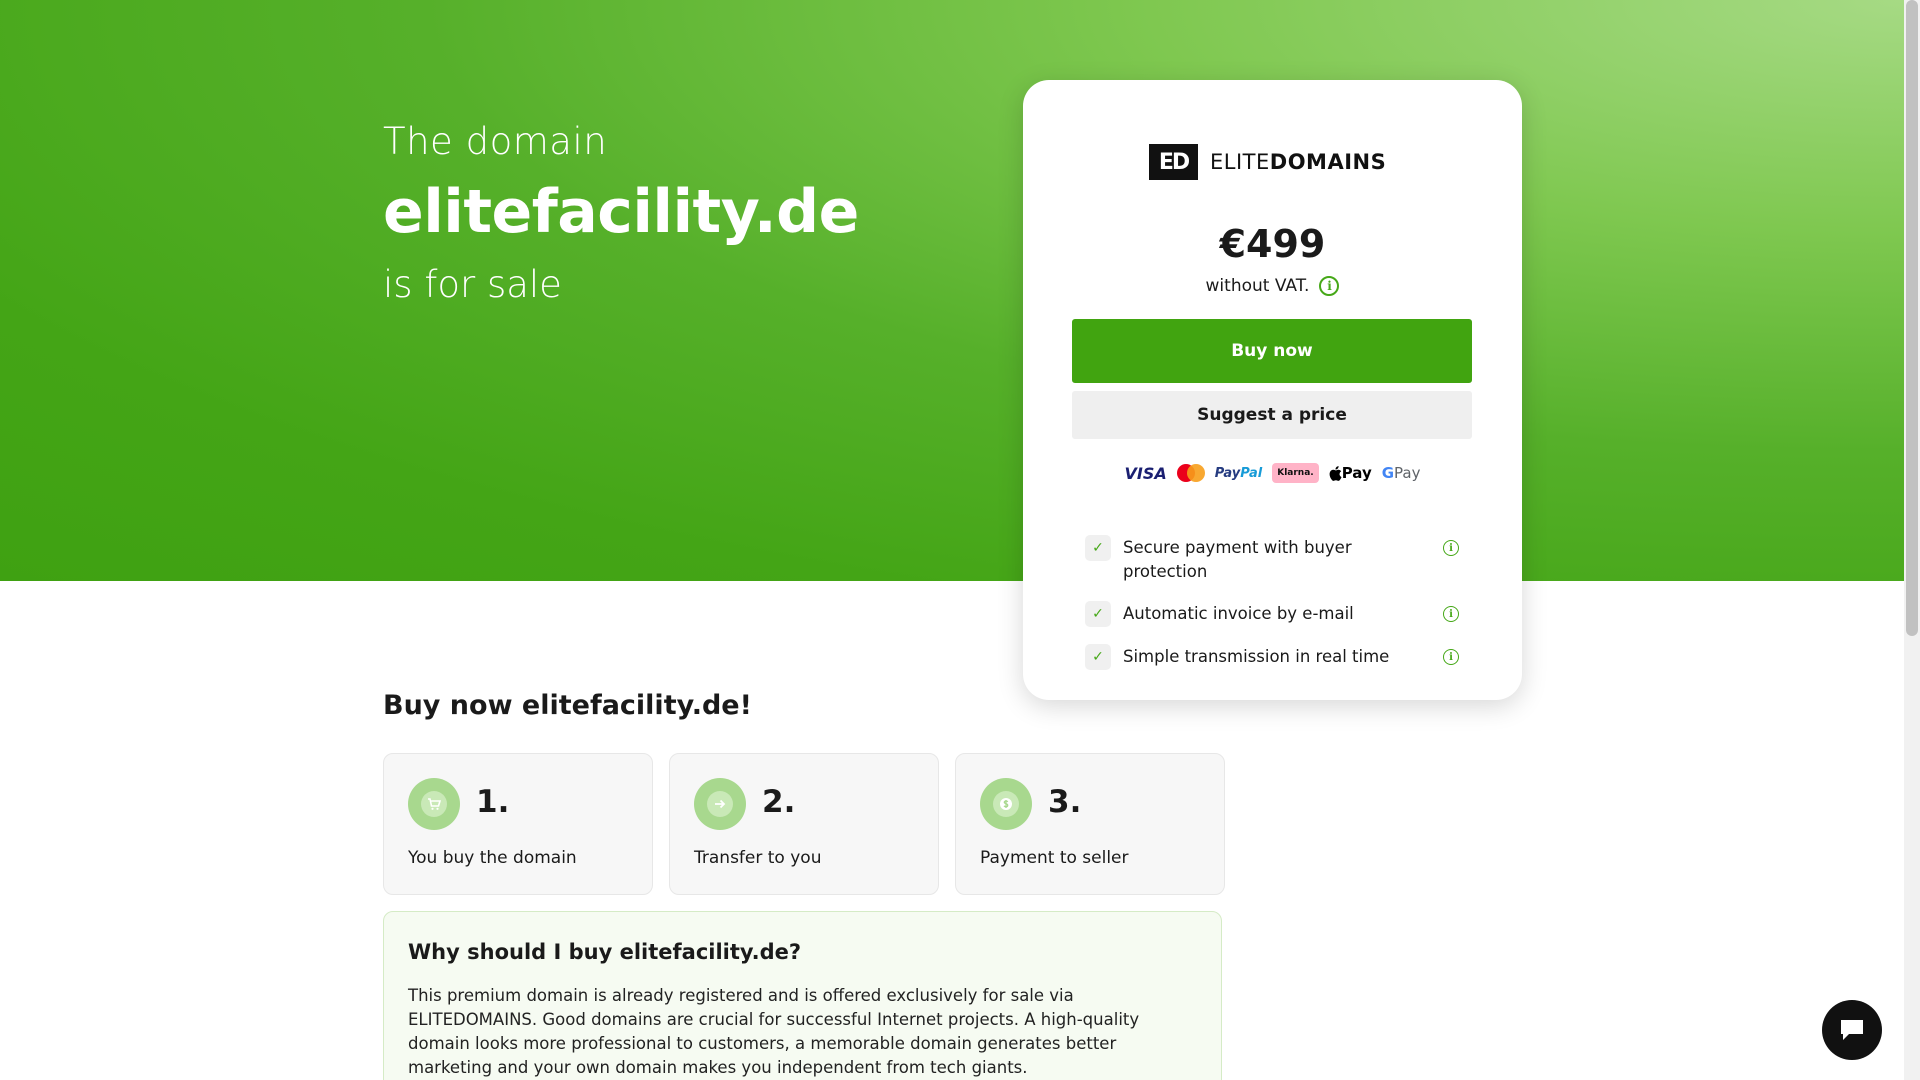 The width and height of the screenshot is (1920, 1080). Describe the element at coordinates (779, 802) in the screenshot. I see `step-number: 2.` at that location.